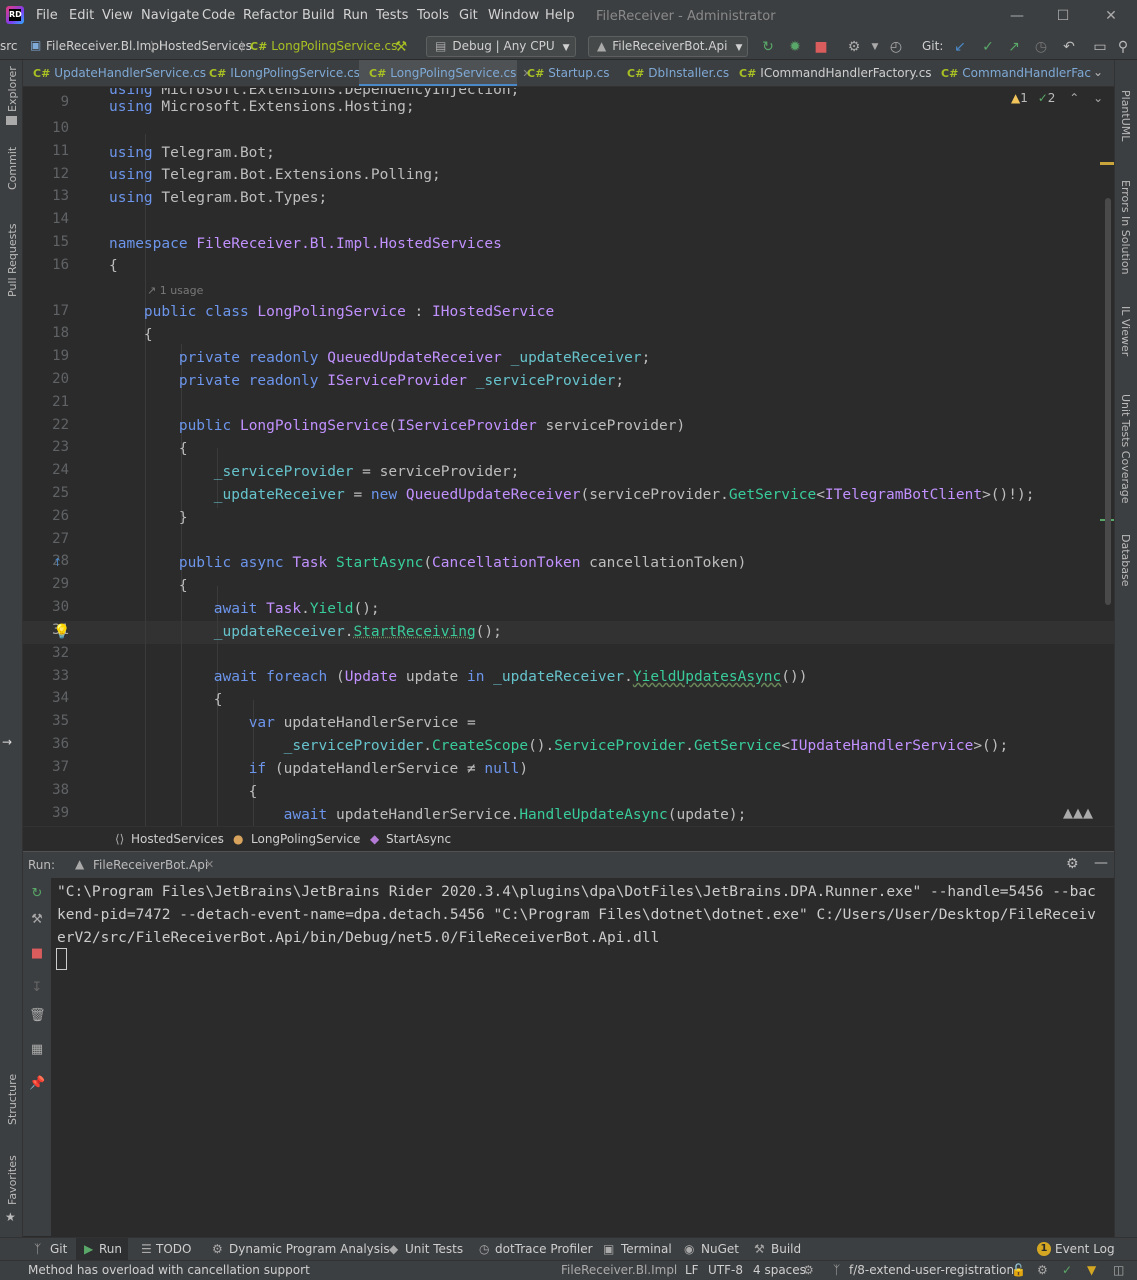  Describe the element at coordinates (117, 17) in the screenshot. I see `menu-view: View` at that location.